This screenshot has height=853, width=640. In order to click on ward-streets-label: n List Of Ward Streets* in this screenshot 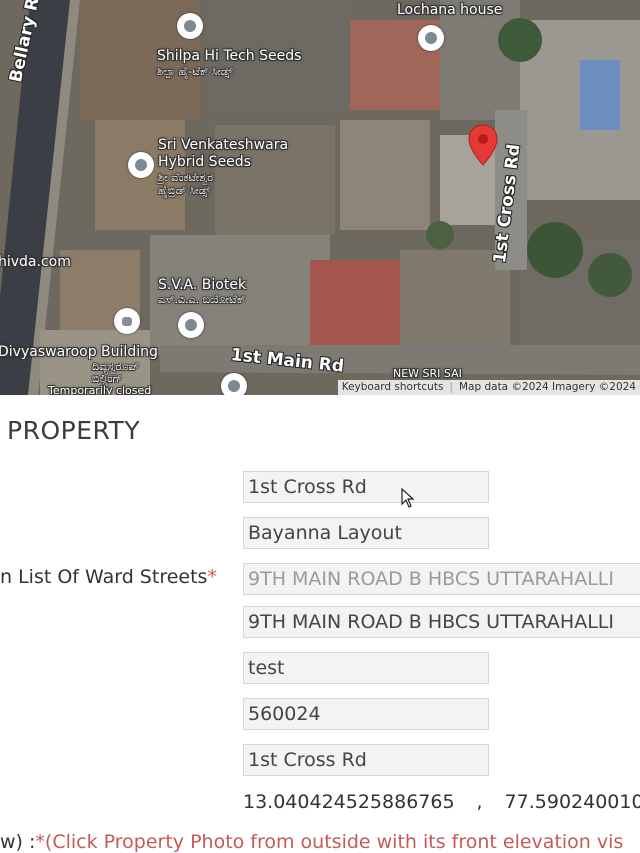, I will do `click(108, 577)`.